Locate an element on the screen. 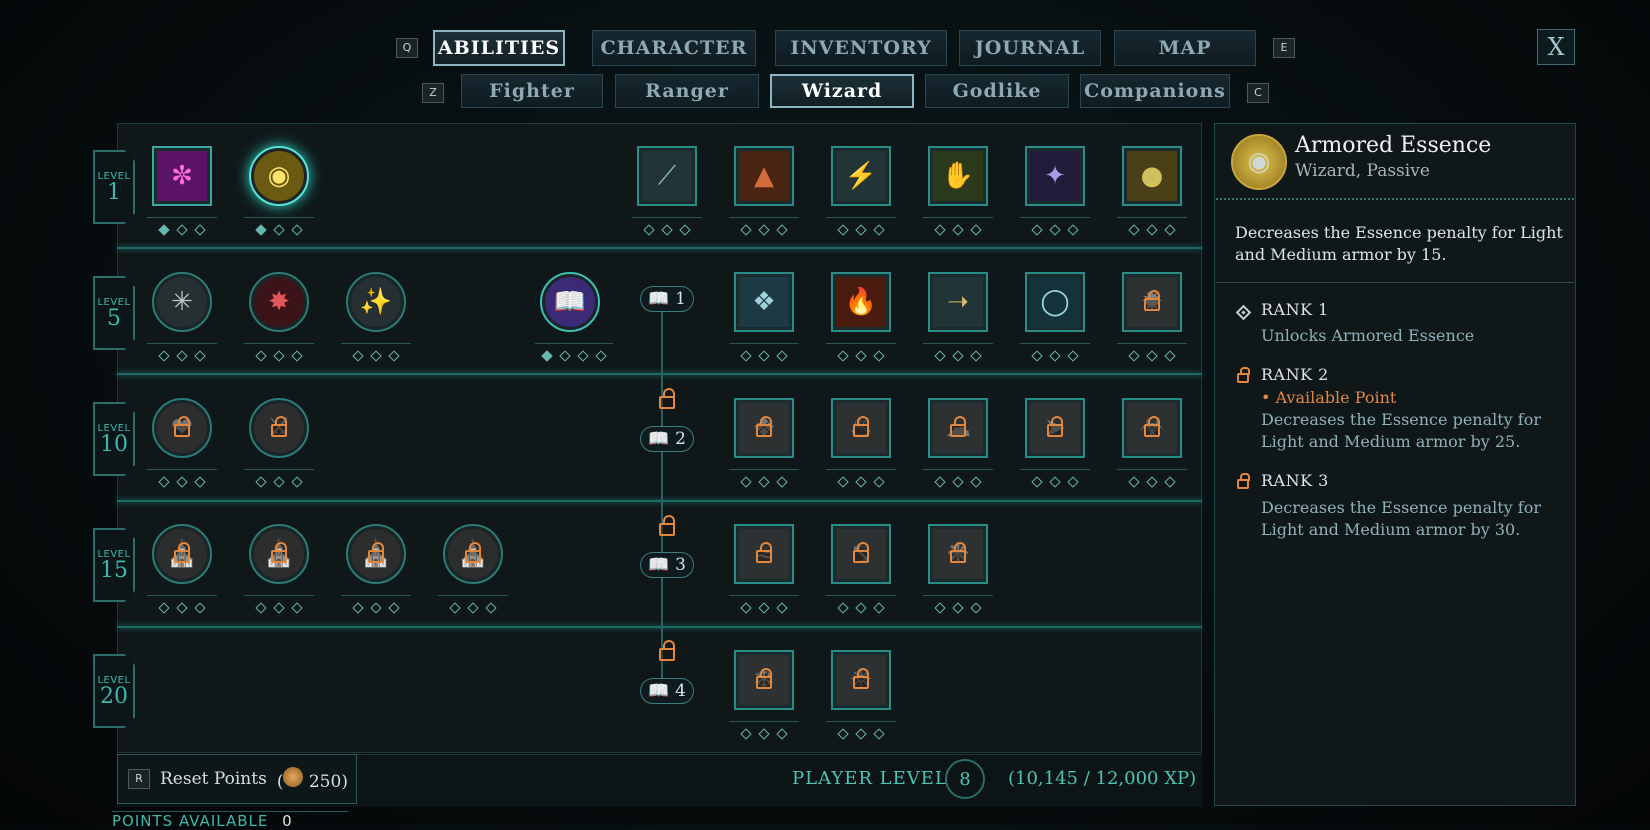 The height and width of the screenshot is (830, 1650). tab-journal: JOURNAL is located at coordinates (1030, 48).